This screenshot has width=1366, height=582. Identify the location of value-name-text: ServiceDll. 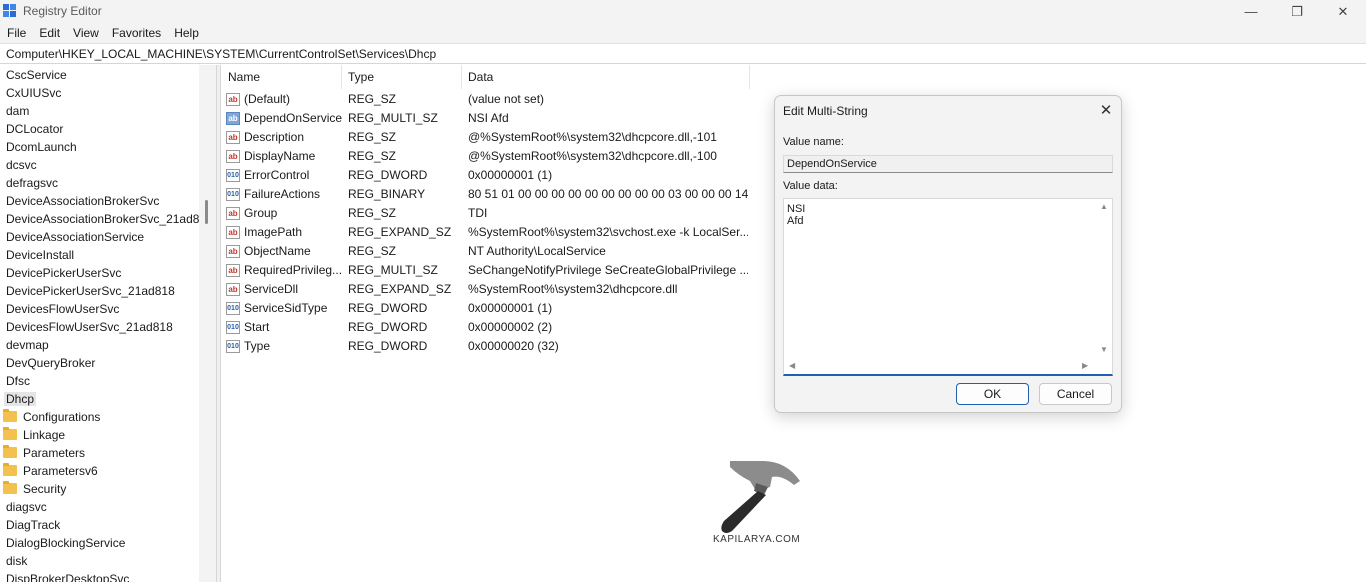
(271, 289).